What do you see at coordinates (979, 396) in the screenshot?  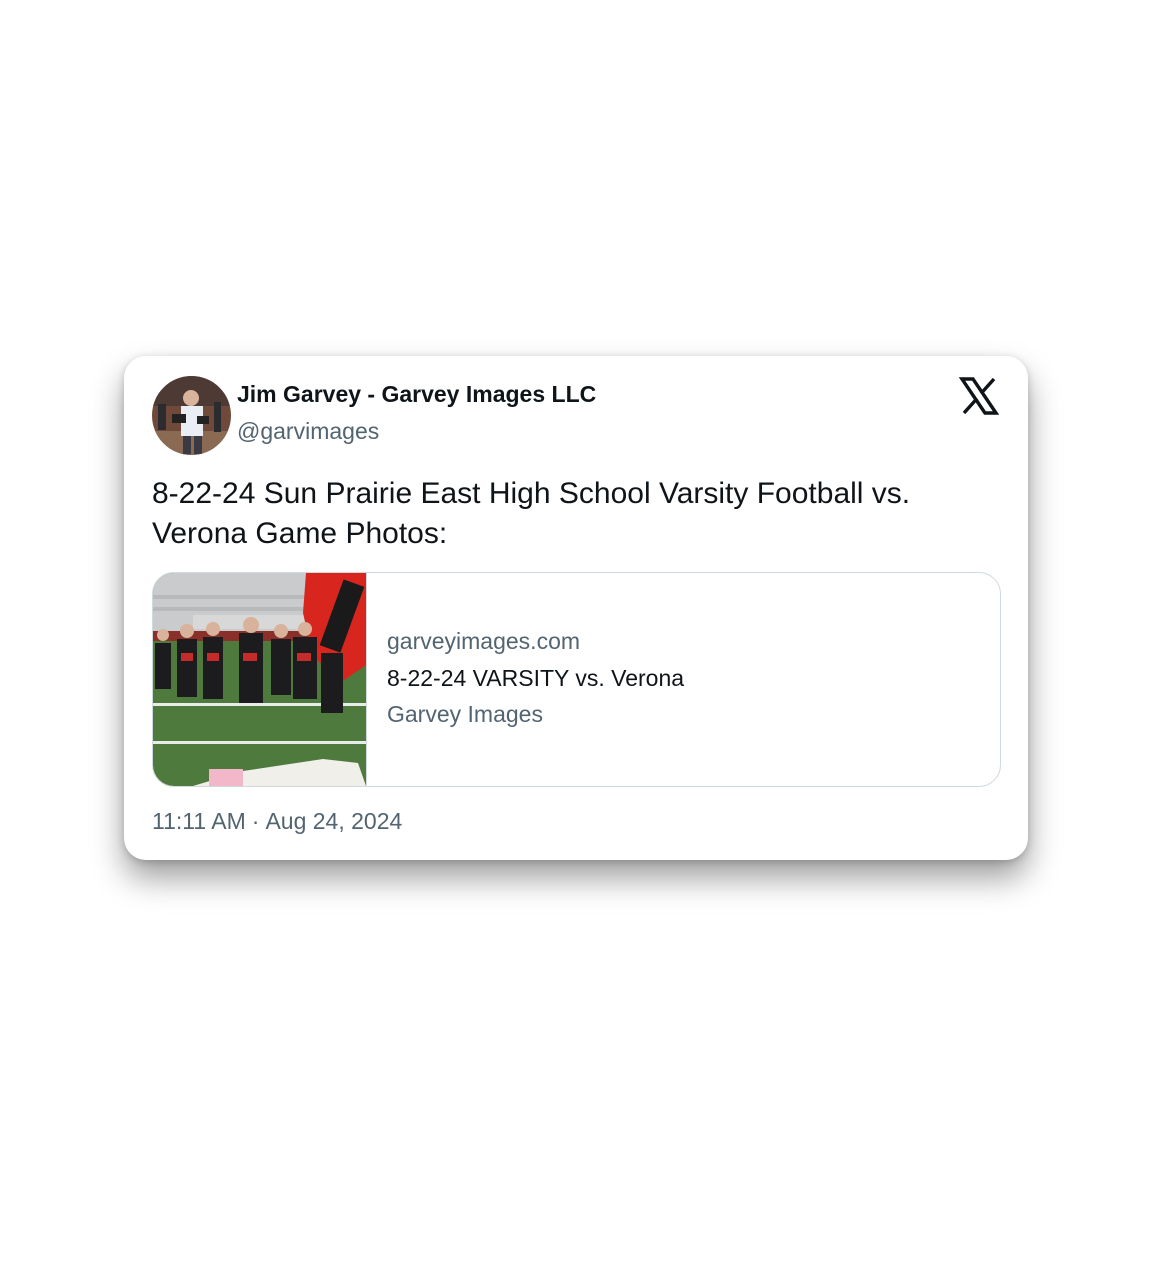 I see `x-logo-icon` at bounding box center [979, 396].